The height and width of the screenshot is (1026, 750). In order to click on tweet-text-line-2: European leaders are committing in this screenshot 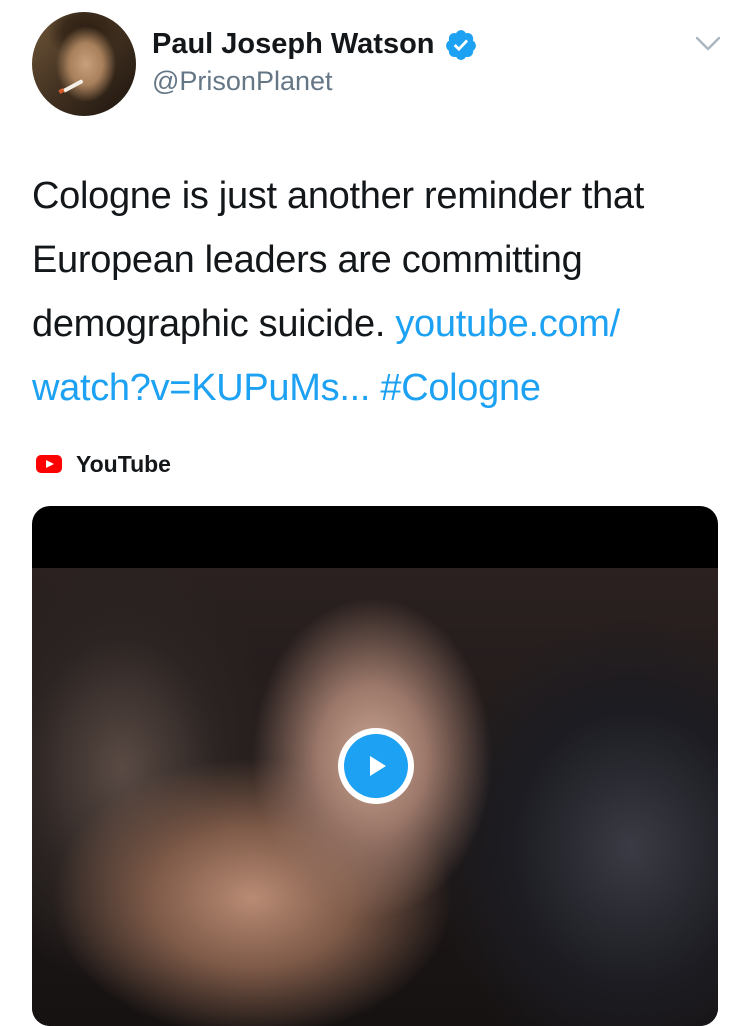, I will do `click(307, 260)`.